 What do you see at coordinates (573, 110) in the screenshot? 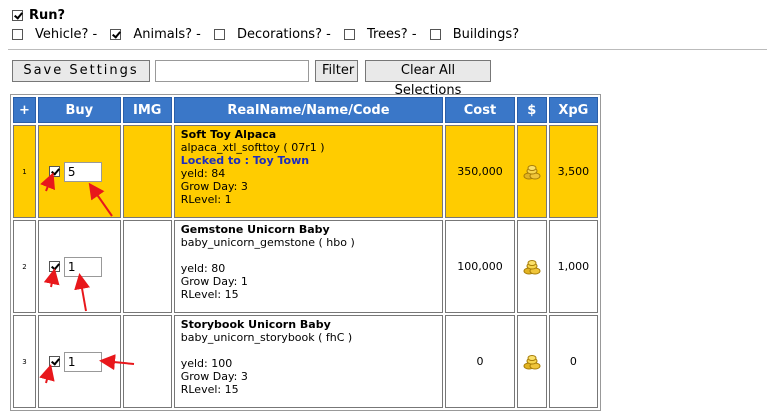
I see `header-xpg: XpG` at bounding box center [573, 110].